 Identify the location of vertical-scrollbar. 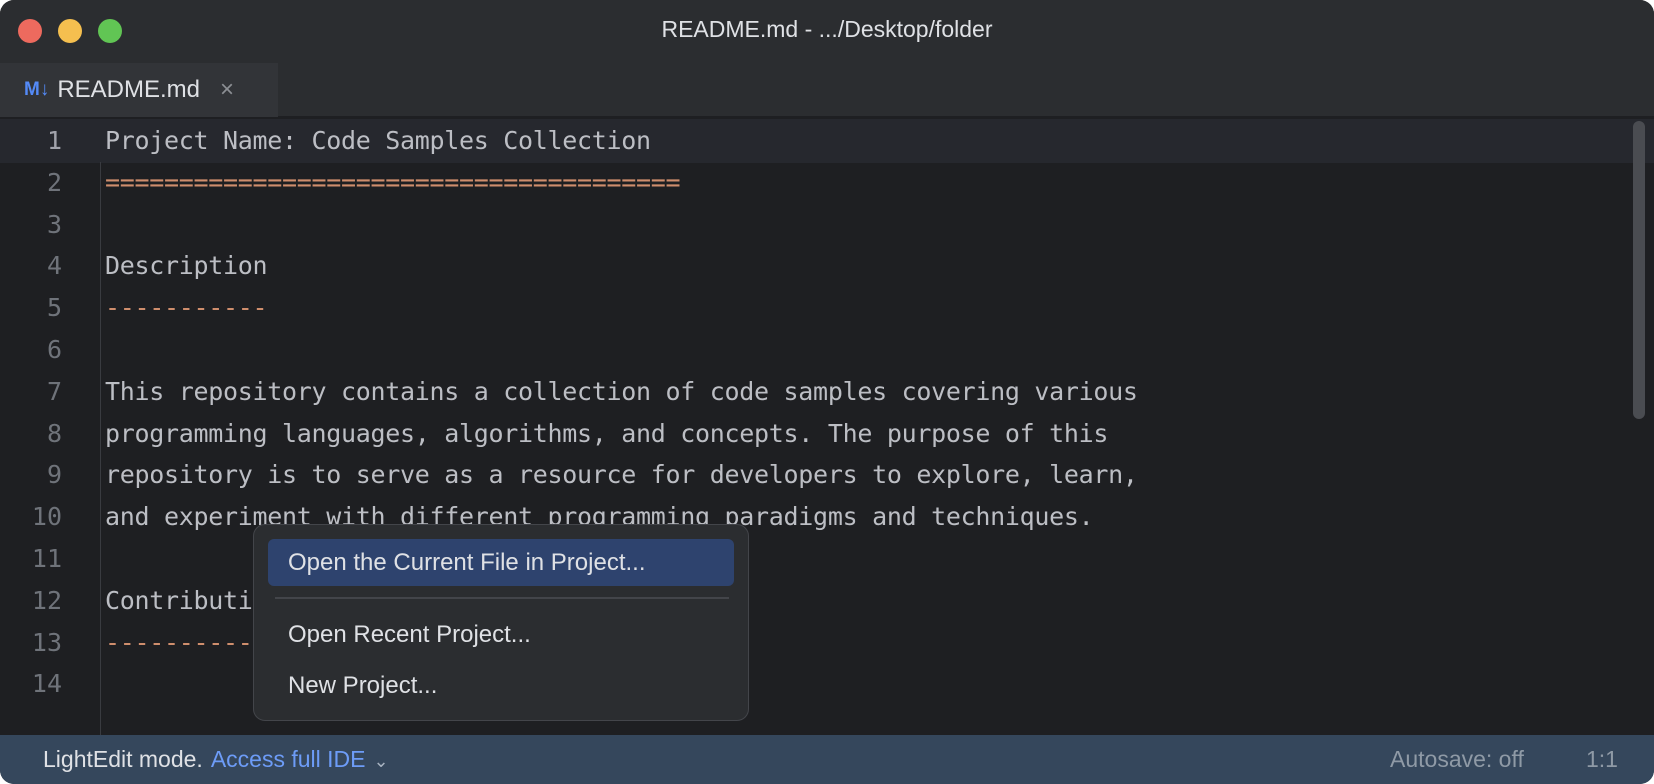
(1639, 270).